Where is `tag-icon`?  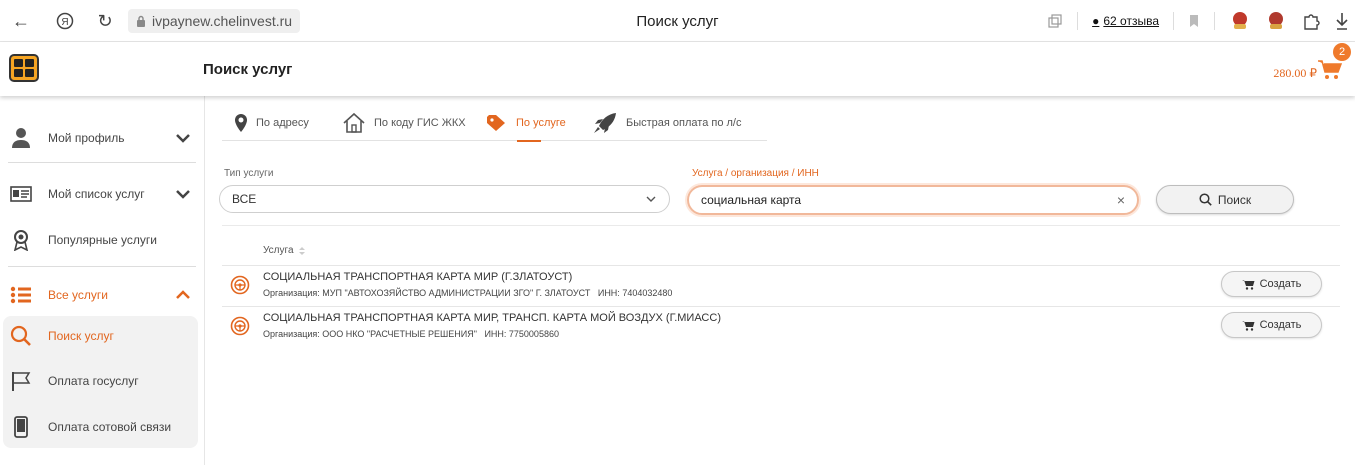
tag-icon is located at coordinates (496, 123).